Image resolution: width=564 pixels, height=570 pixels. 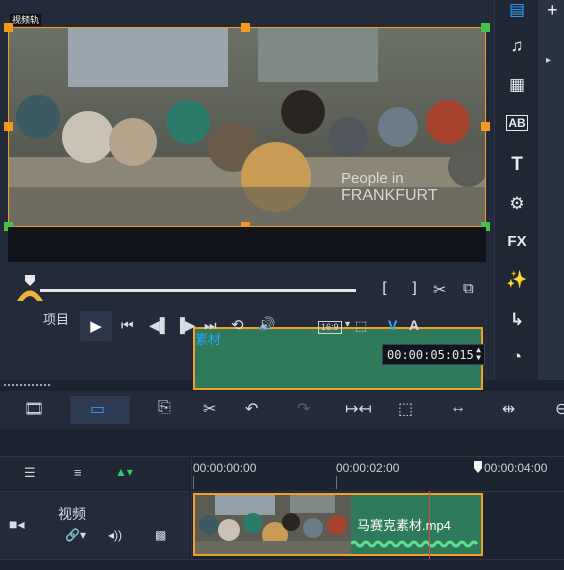 I want to click on tools-icon: ✂, so click(x=209, y=409).